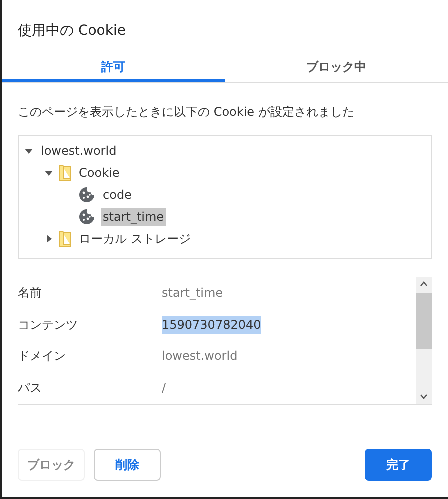  What do you see at coordinates (200, 357) in the screenshot?
I see `field-value: lowest.world` at bounding box center [200, 357].